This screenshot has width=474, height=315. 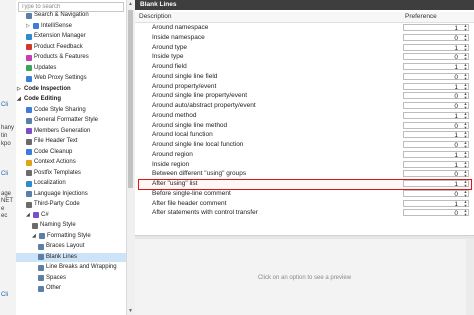 What do you see at coordinates (71, 257) in the screenshot?
I see `tree-item: Blank Lines` at bounding box center [71, 257].